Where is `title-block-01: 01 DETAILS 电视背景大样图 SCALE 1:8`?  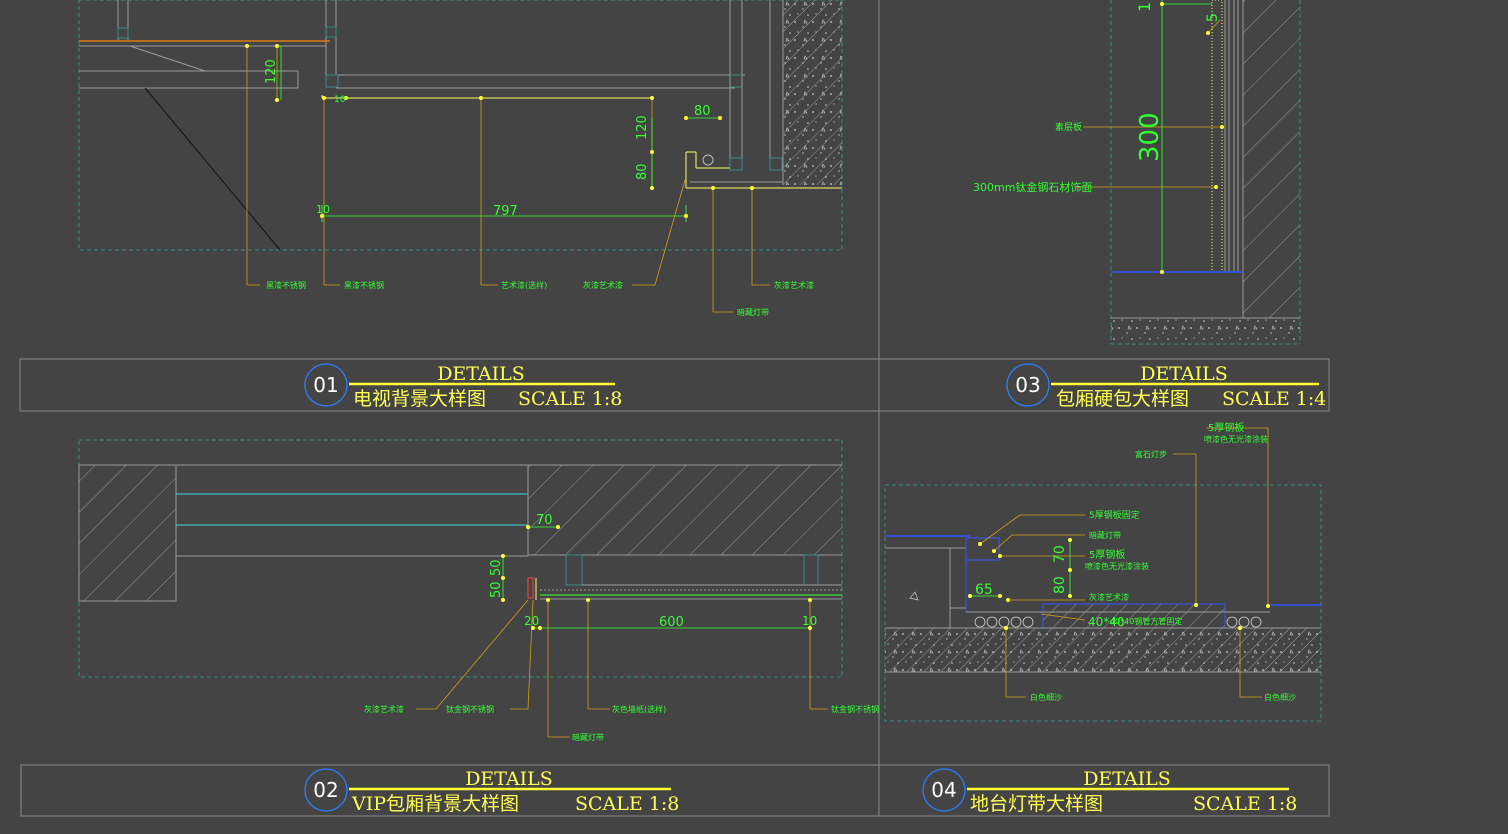 title-block-01: 01 DETAILS 电视背景大样图 SCALE 1:8 is located at coordinates (463, 386).